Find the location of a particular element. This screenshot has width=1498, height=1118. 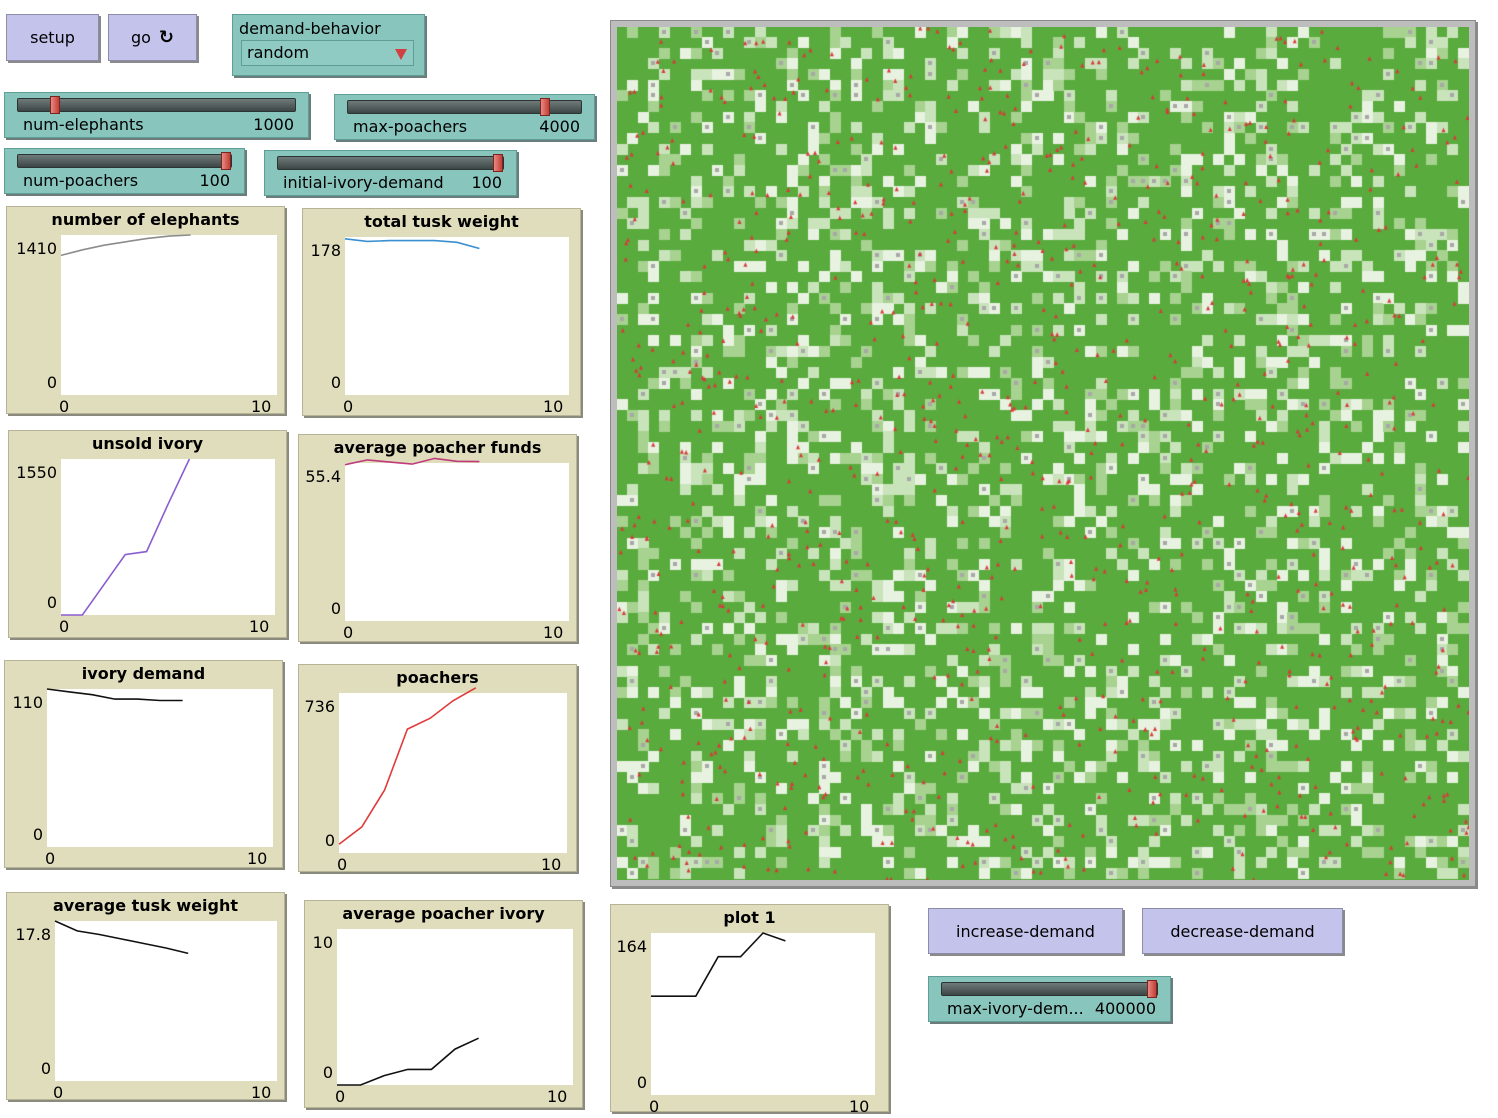

plot-1: plot 1 164 0 0 10 is located at coordinates (749, 1010).